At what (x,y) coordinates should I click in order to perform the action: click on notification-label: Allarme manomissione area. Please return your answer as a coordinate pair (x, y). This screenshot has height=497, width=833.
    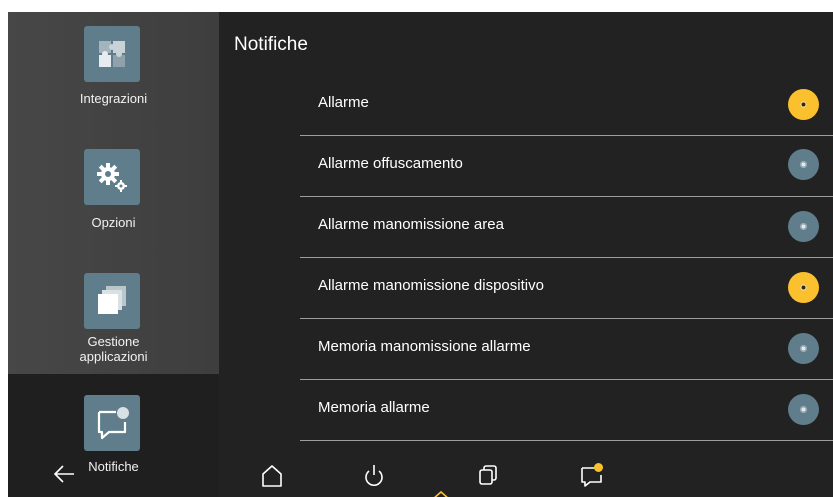
    Looking at the image, I should click on (411, 224).